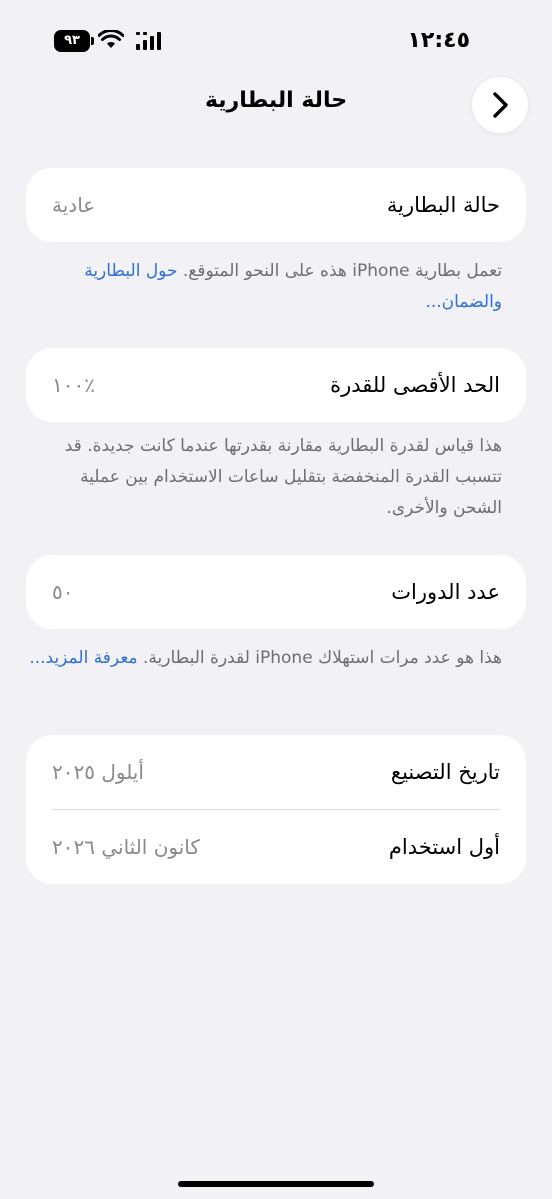 The height and width of the screenshot is (1199, 552). I want to click on wifi-icon, so click(111, 39).